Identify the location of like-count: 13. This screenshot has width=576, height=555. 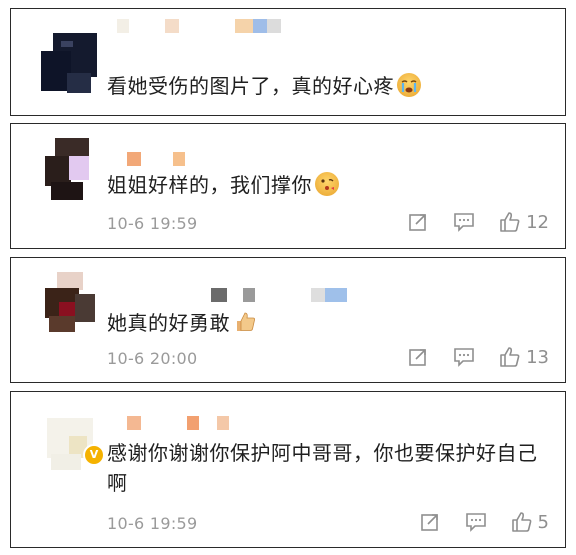
(537, 357).